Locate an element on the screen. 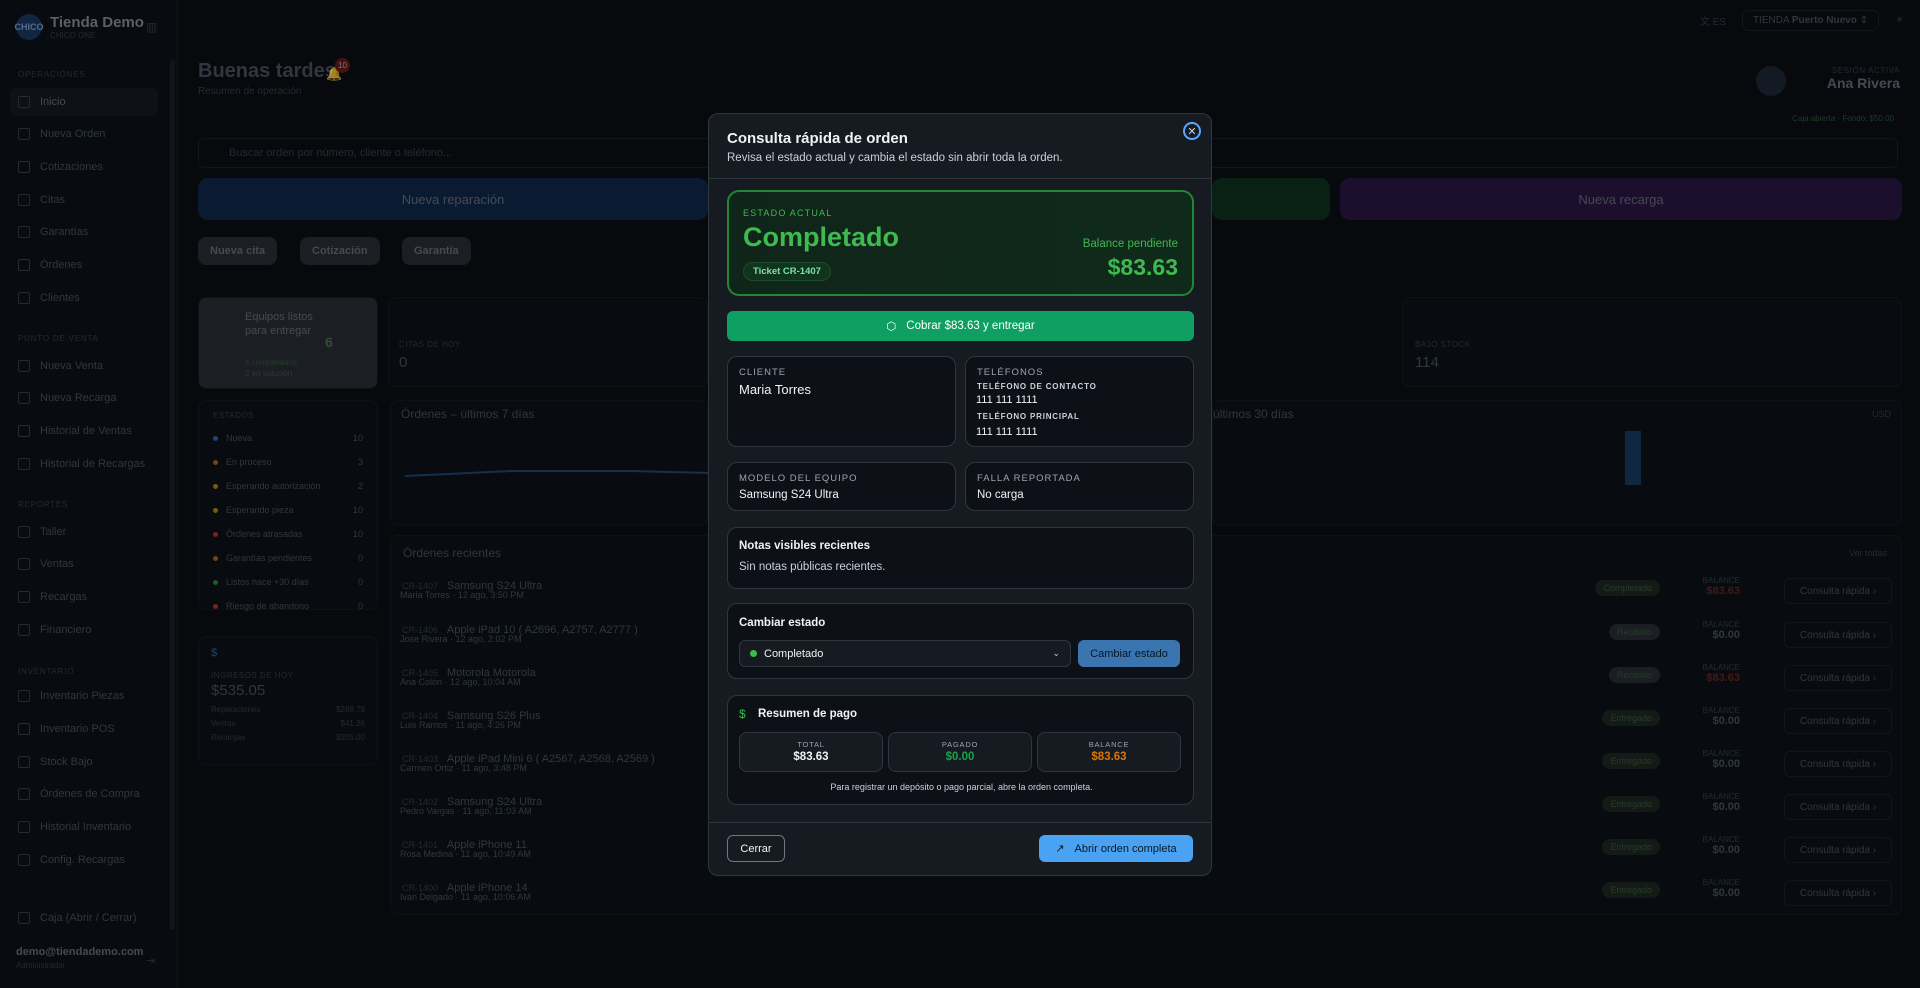 The height and width of the screenshot is (988, 1920). chevron-down-icon: ⌄ is located at coordinates (1056, 653).